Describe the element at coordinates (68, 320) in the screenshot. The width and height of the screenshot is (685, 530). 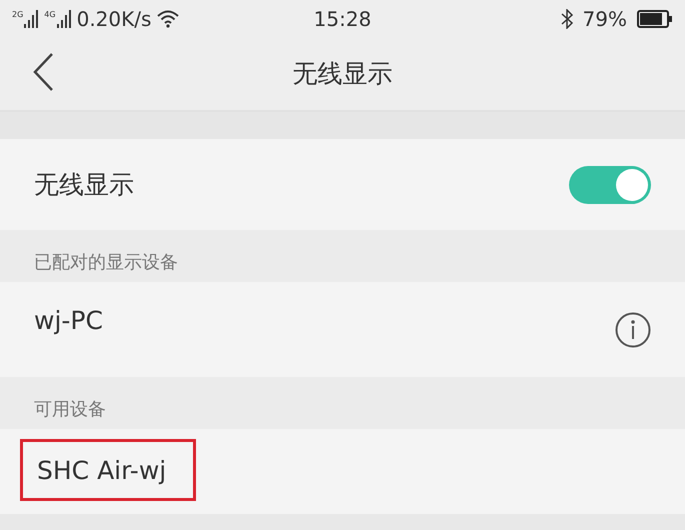
I see `device-name: wj-PC` at that location.